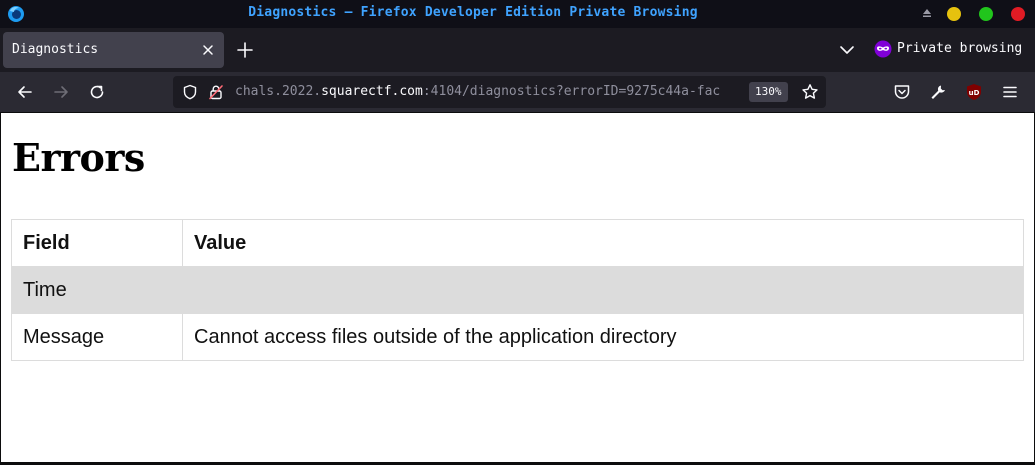 This screenshot has width=1035, height=465. Describe the element at coordinates (960, 48) in the screenshot. I see `private-browsing-label: Private browsing` at that location.